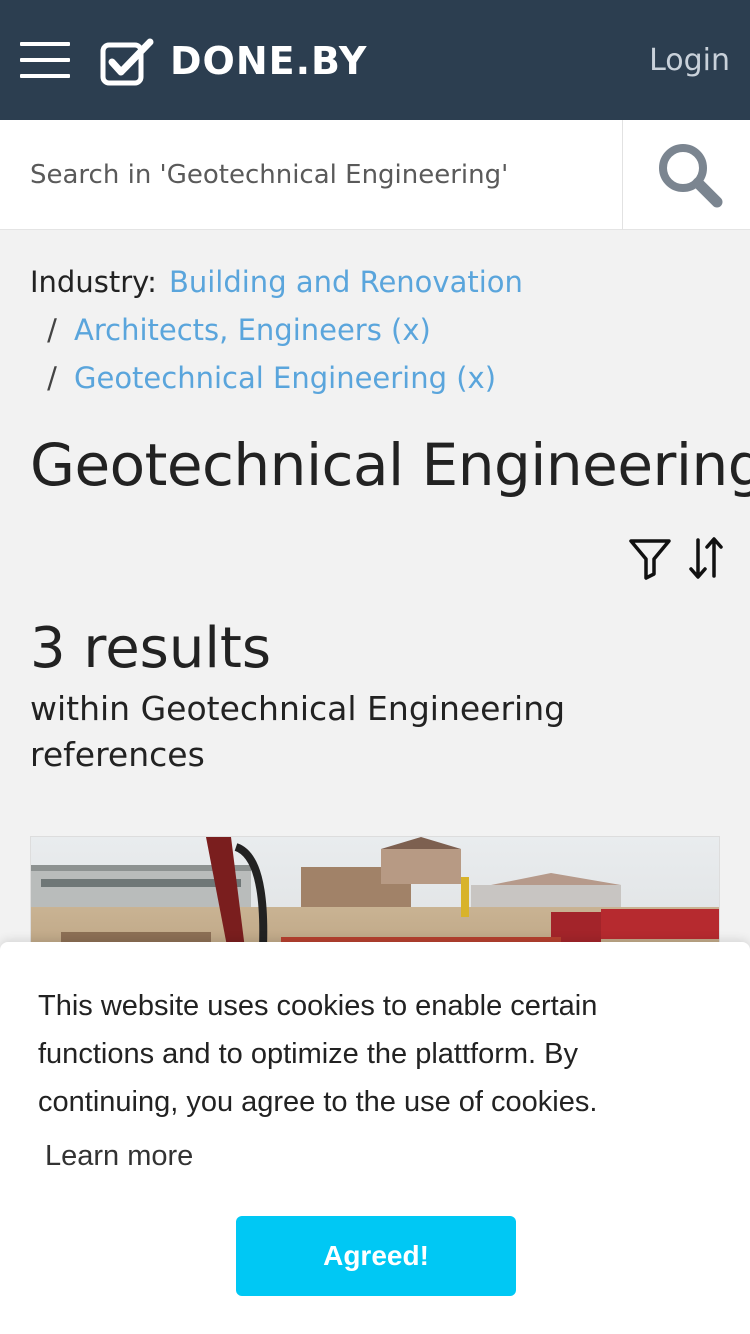 The width and height of the screenshot is (750, 1334). What do you see at coordinates (691, 176) in the screenshot?
I see `search-icon` at bounding box center [691, 176].